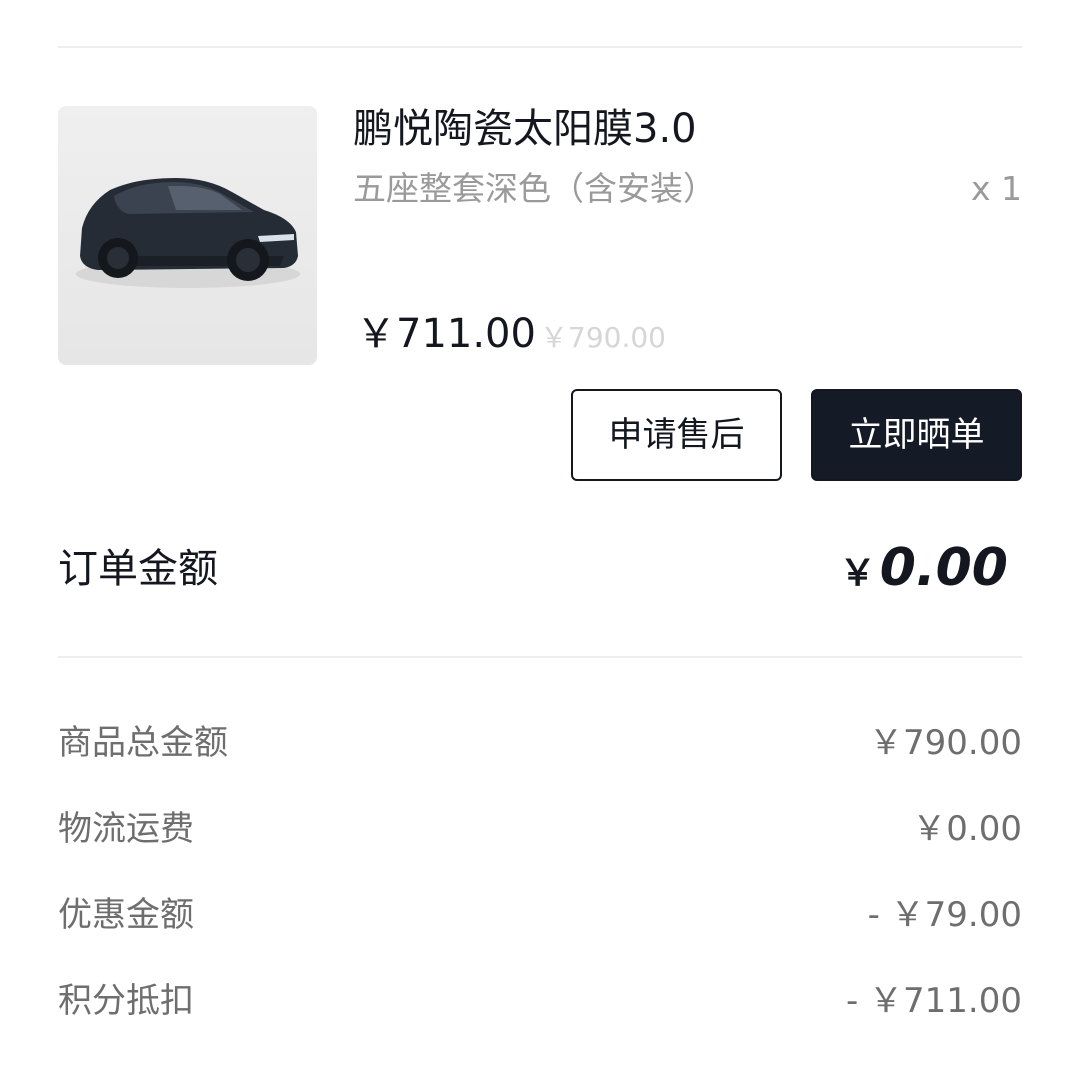 The width and height of the screenshot is (1080, 1088). I want to click on product-price: ￥711.00, so click(446, 334).